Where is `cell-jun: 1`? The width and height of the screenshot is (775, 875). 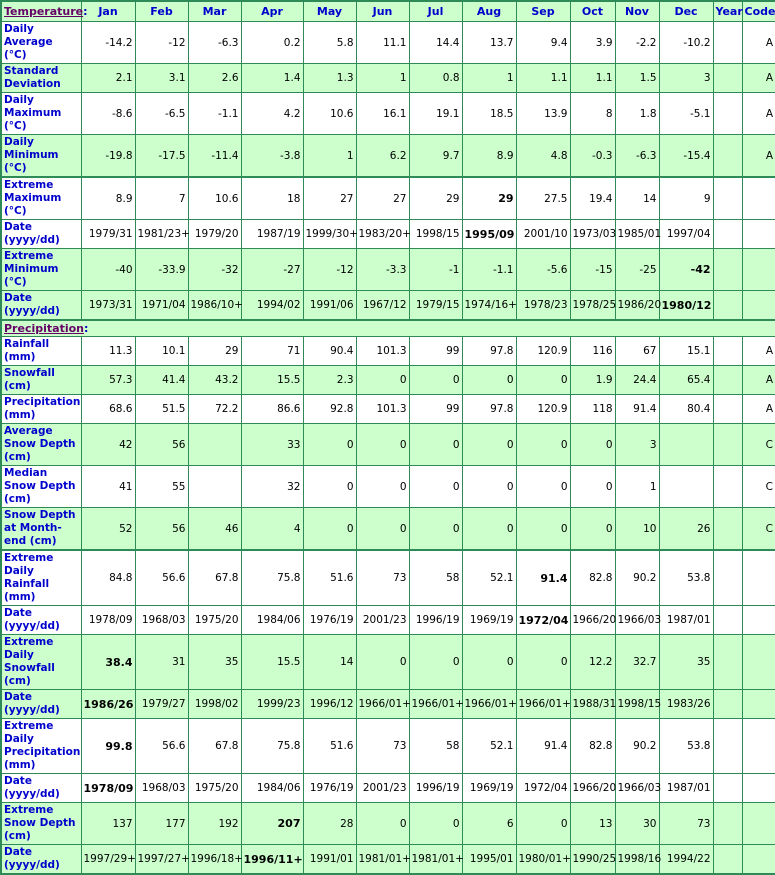 cell-jun: 1 is located at coordinates (382, 78).